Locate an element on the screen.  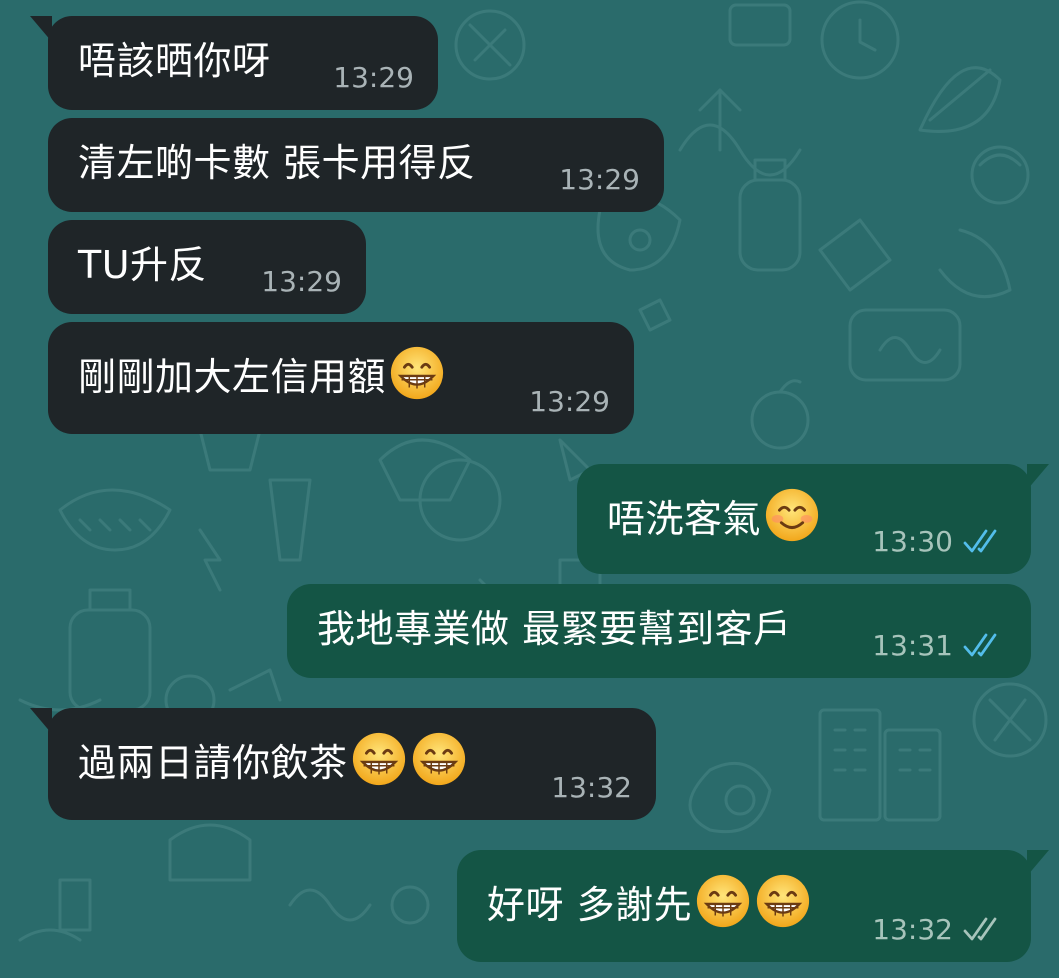
message-meta: 13:31 is located at coordinates (939, 645).